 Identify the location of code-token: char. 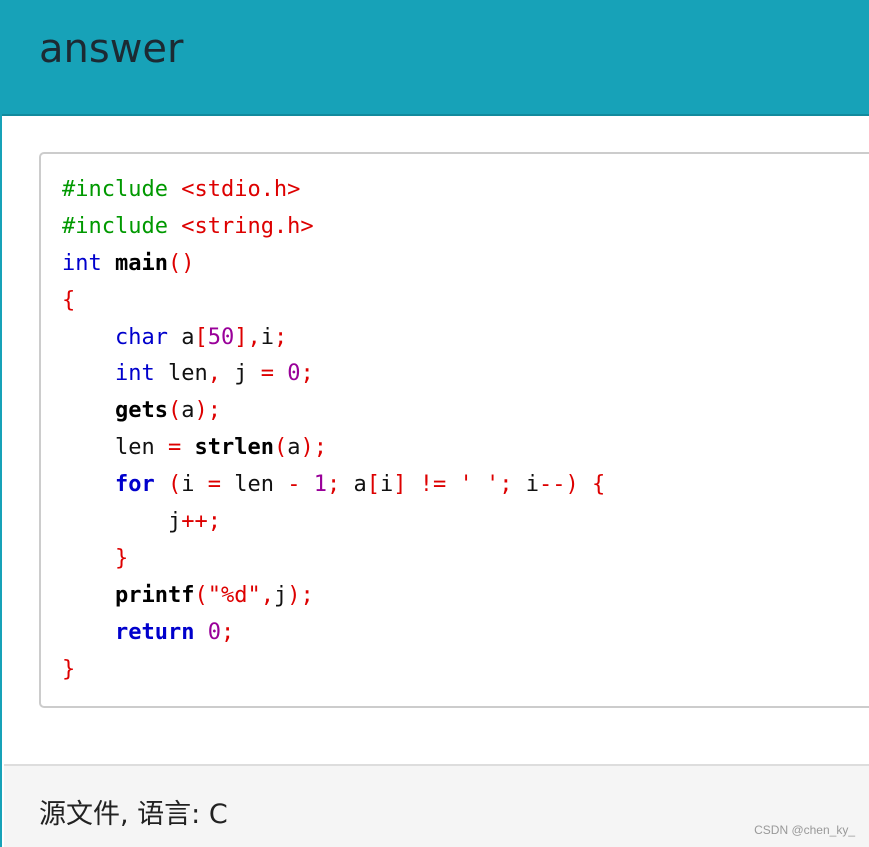
(141, 337).